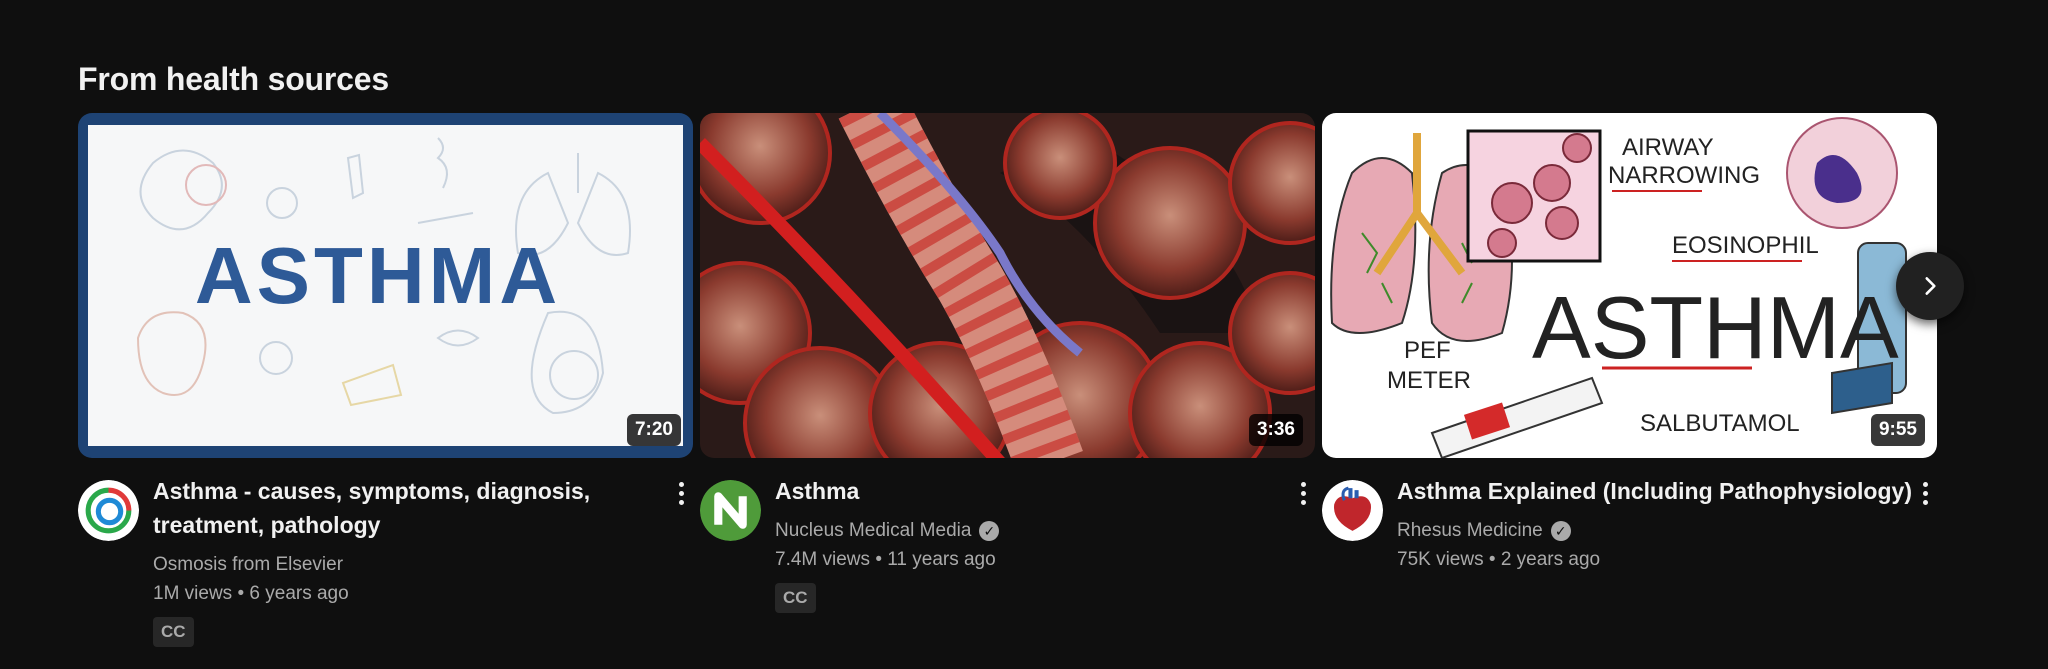 Image resolution: width=2048 pixels, height=669 pixels. I want to click on chevron-right-icon, so click(1930, 286).